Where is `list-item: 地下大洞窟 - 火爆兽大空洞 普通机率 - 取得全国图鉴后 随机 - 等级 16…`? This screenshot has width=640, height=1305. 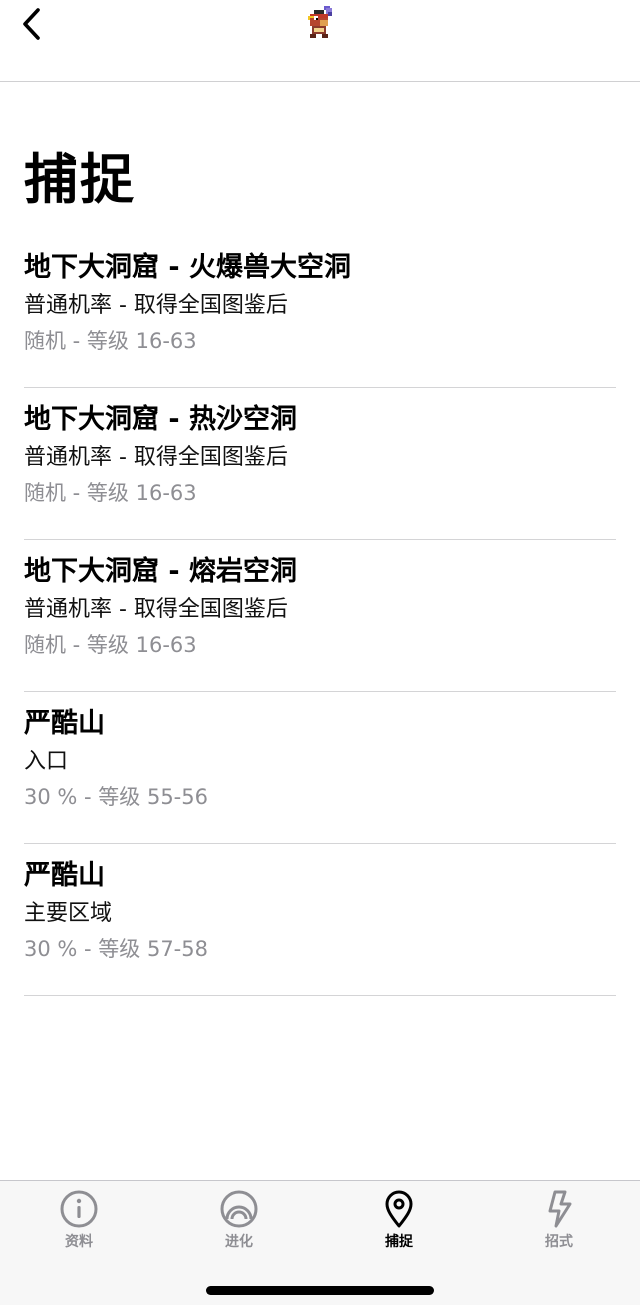
list-item: 地下大洞窟 - 火爆兽大空洞 普通机率 - 取得全国图鉴后 随机 - 等级 16… is located at coordinates (320, 312).